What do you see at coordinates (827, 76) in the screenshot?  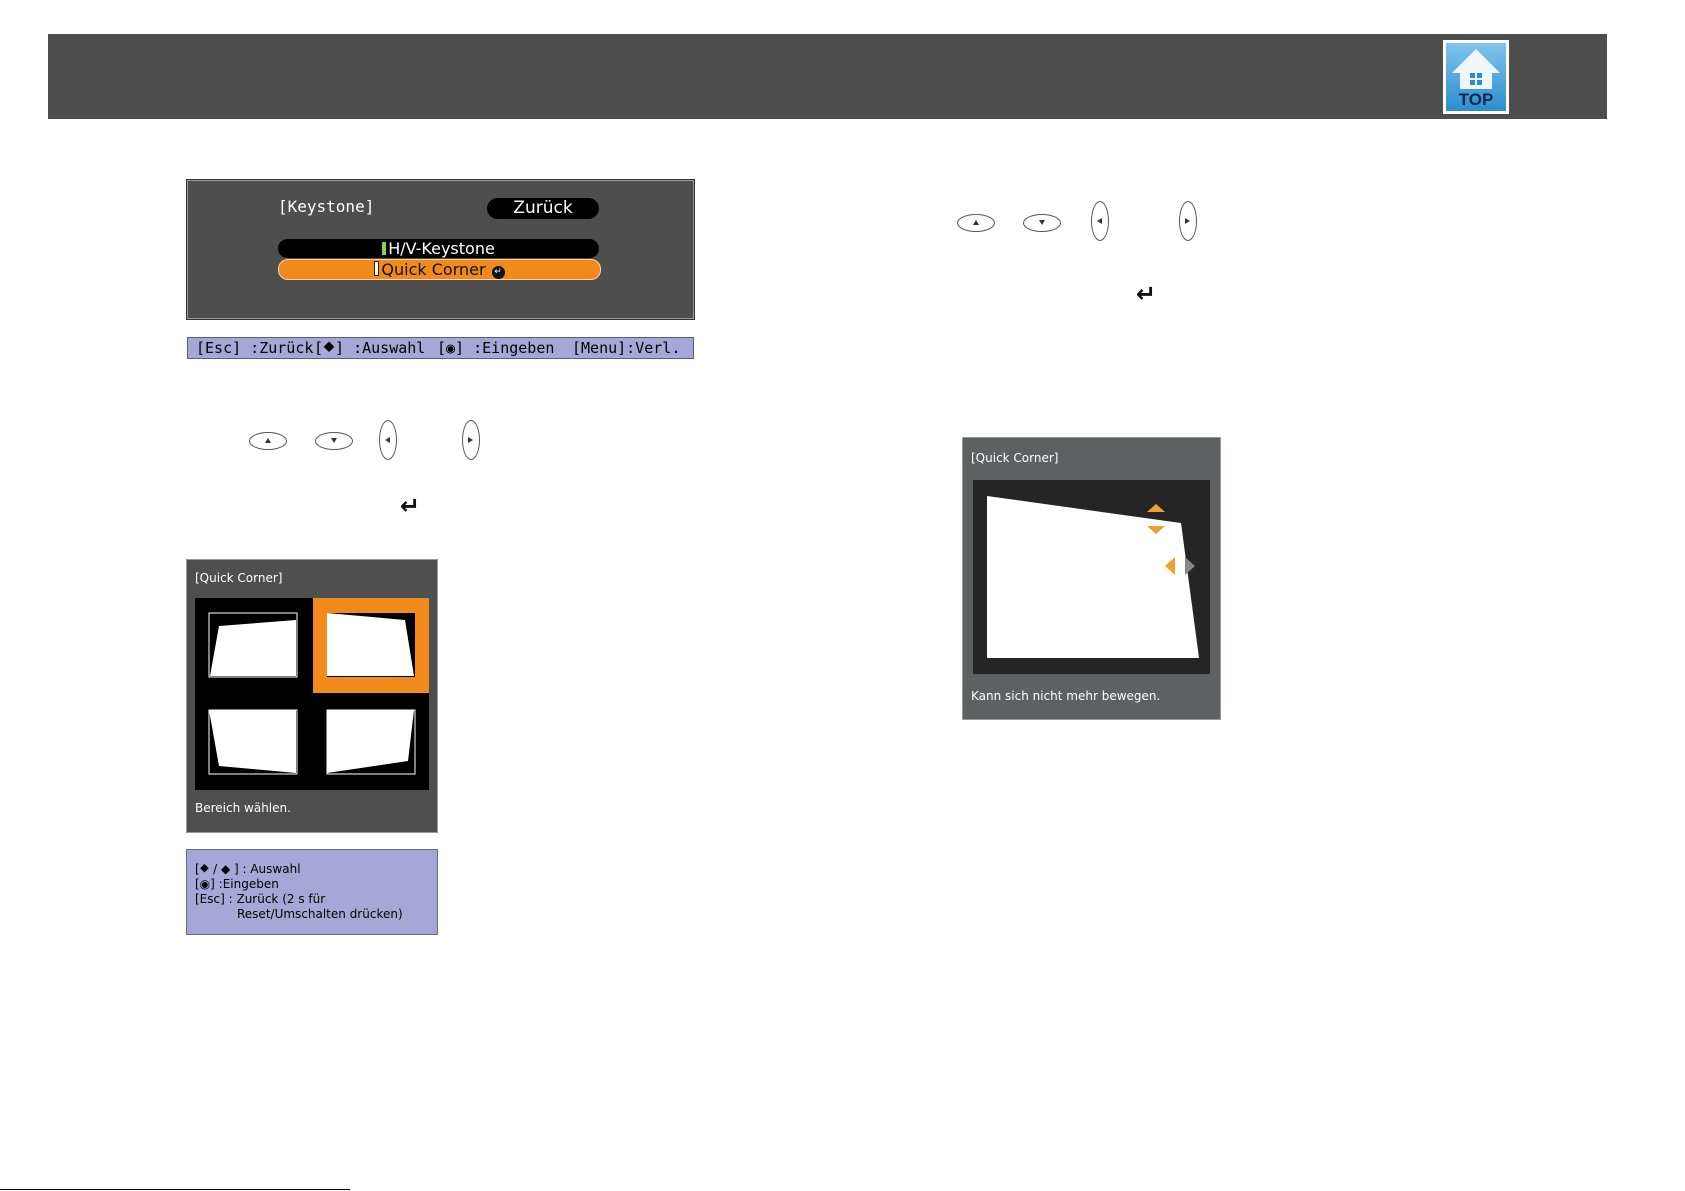 I see `header-bar` at bounding box center [827, 76].